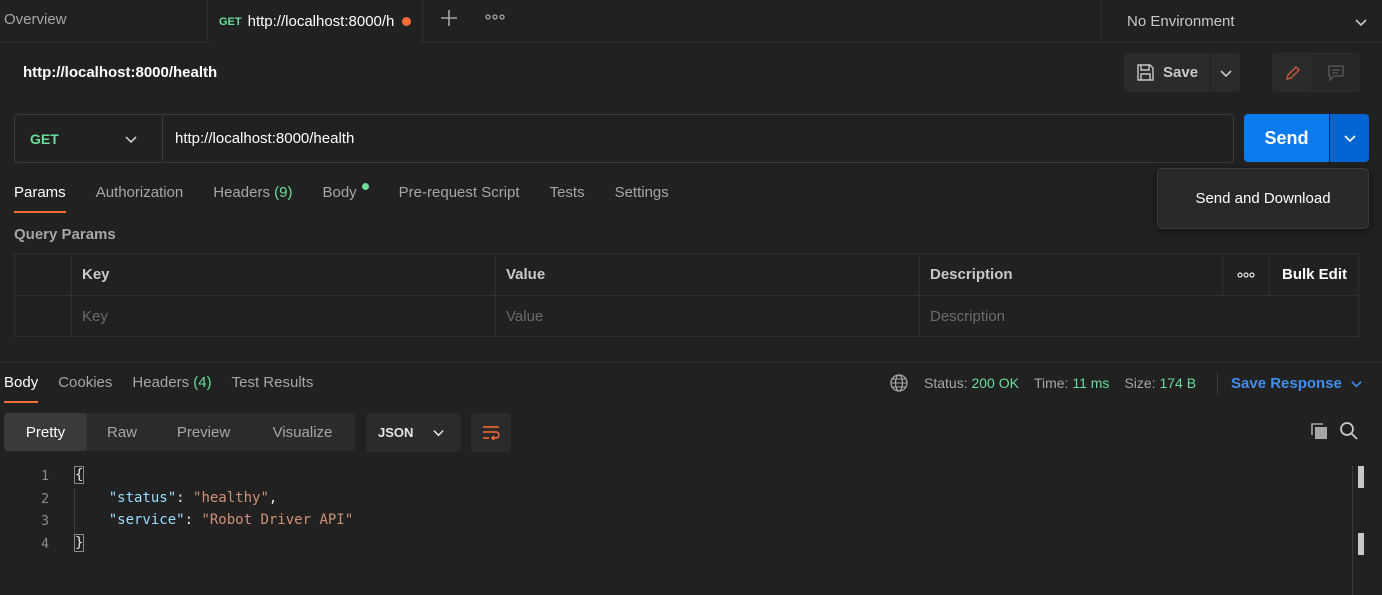 The height and width of the screenshot is (595, 1382). I want to click on new-tab-plus-icon, so click(449, 18).